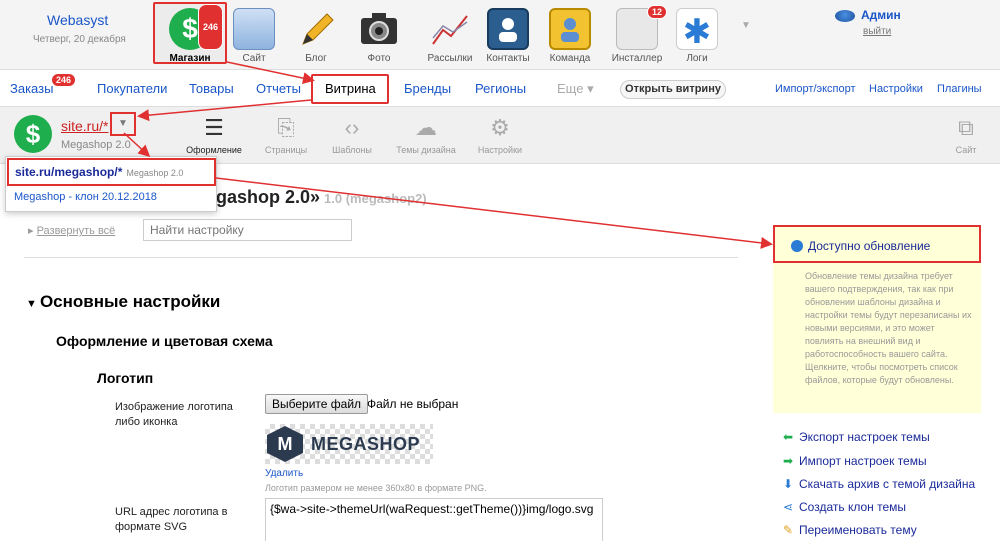  What do you see at coordinates (31, 88) in the screenshot?
I see `nav-orders: Заказы` at bounding box center [31, 88].